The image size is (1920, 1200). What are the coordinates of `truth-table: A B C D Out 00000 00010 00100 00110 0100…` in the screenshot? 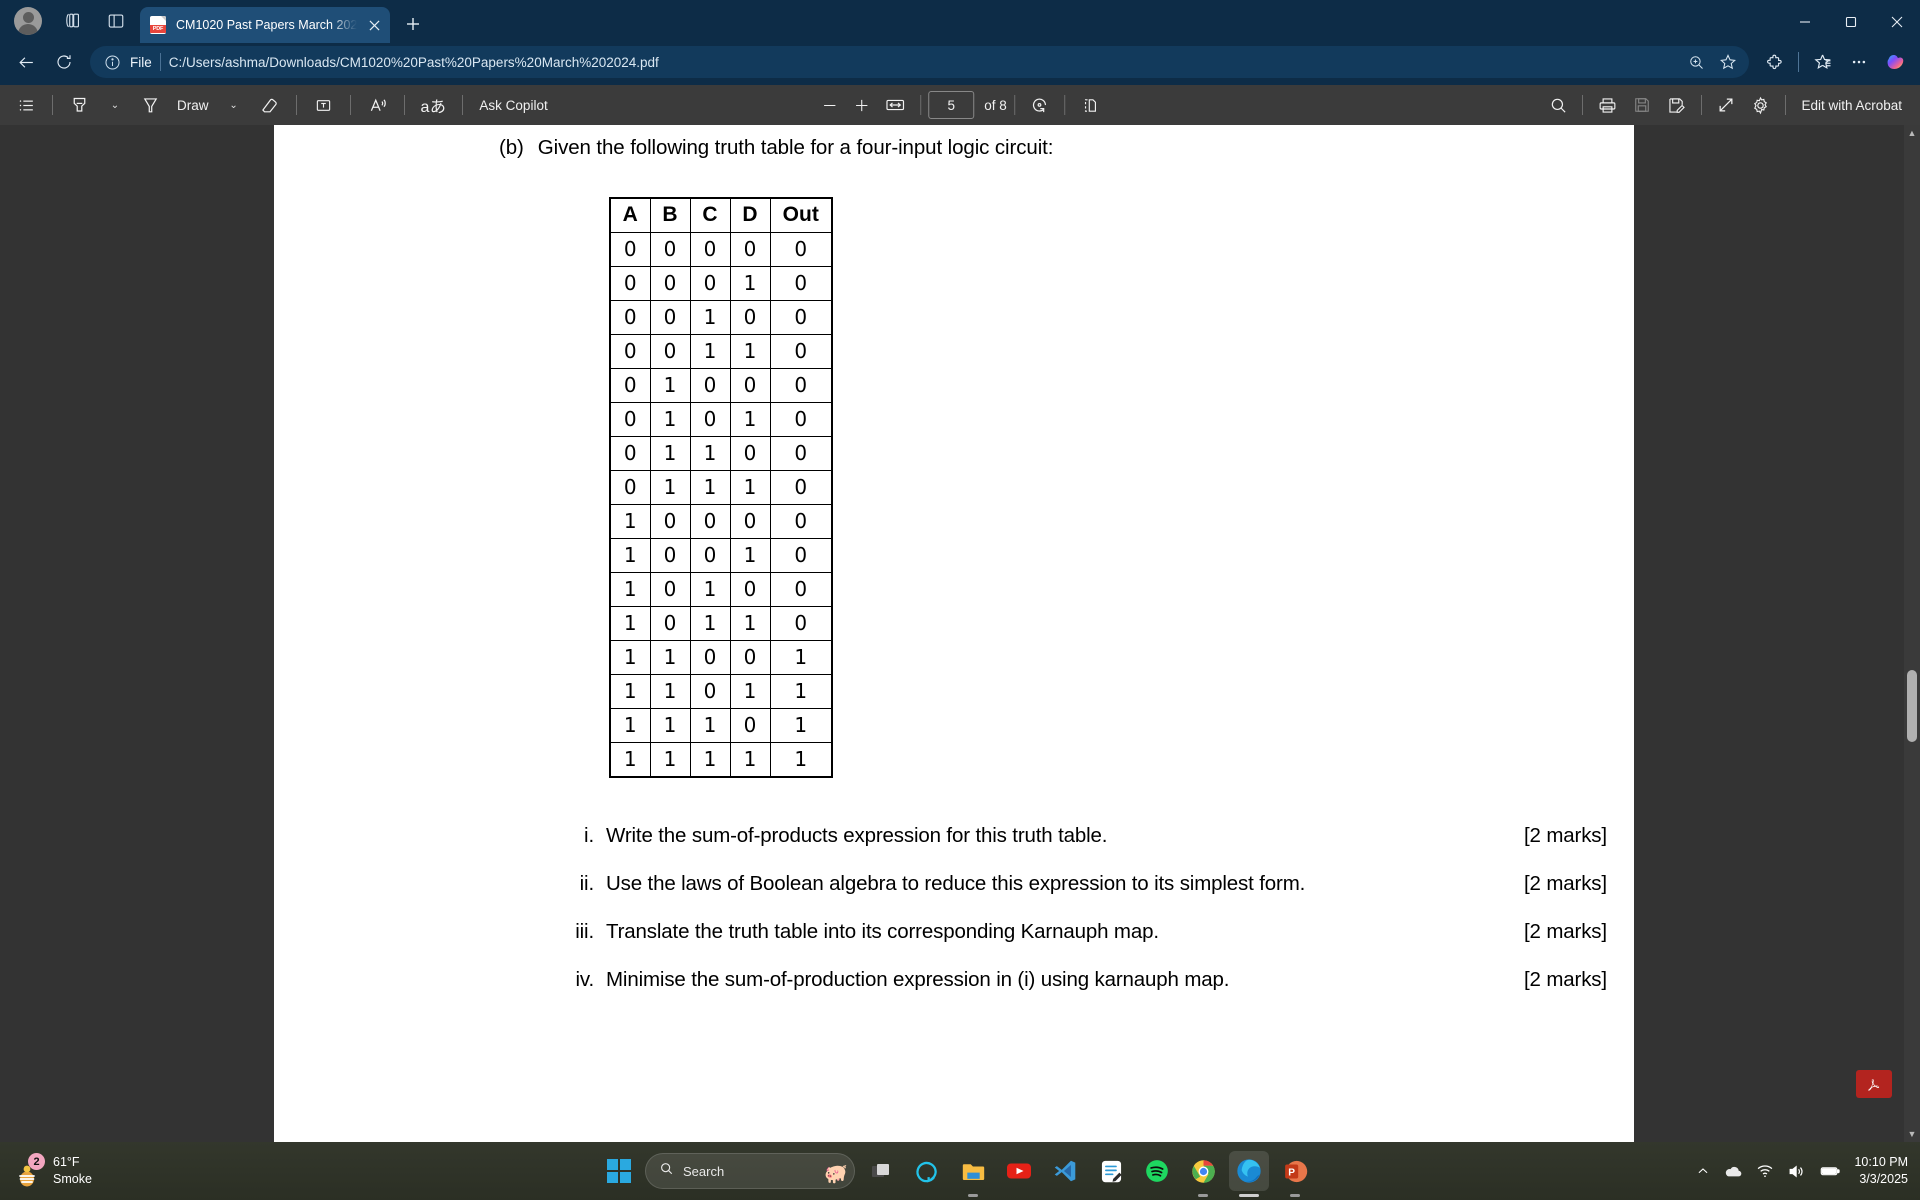 It's located at (721, 487).